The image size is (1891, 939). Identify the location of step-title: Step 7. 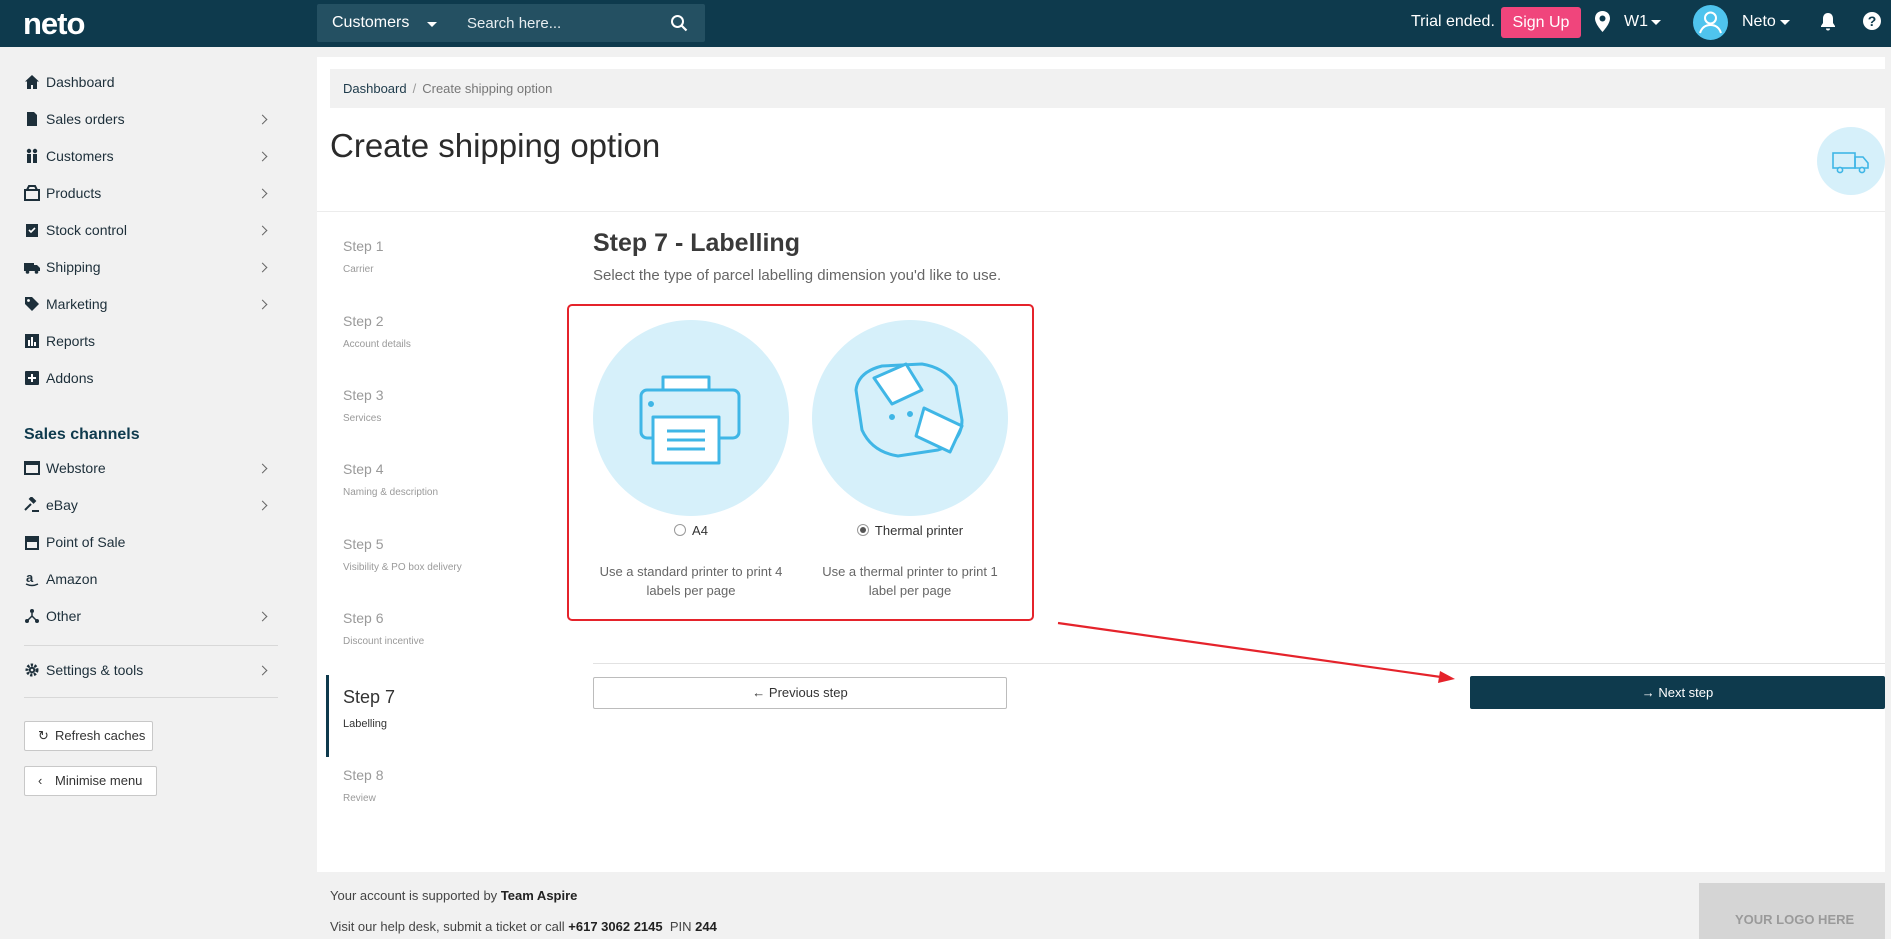
(369, 697).